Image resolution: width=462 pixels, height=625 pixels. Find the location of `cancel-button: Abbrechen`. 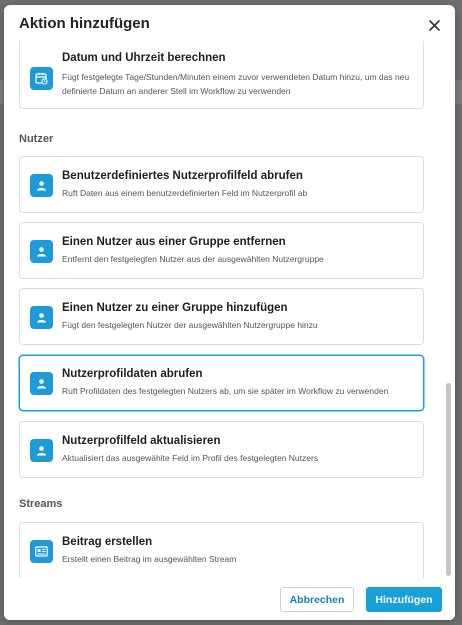

cancel-button: Abbrechen is located at coordinates (317, 599).